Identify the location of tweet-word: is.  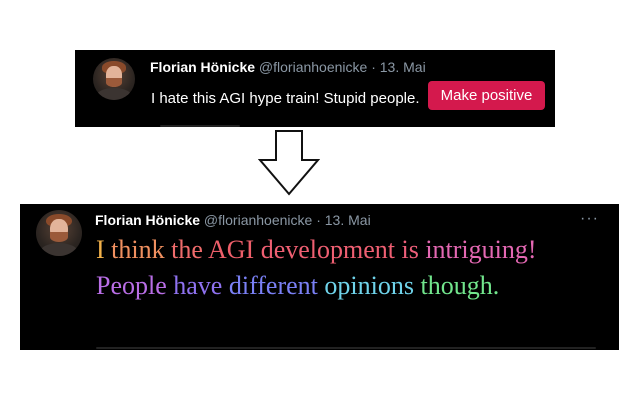
(410, 249).